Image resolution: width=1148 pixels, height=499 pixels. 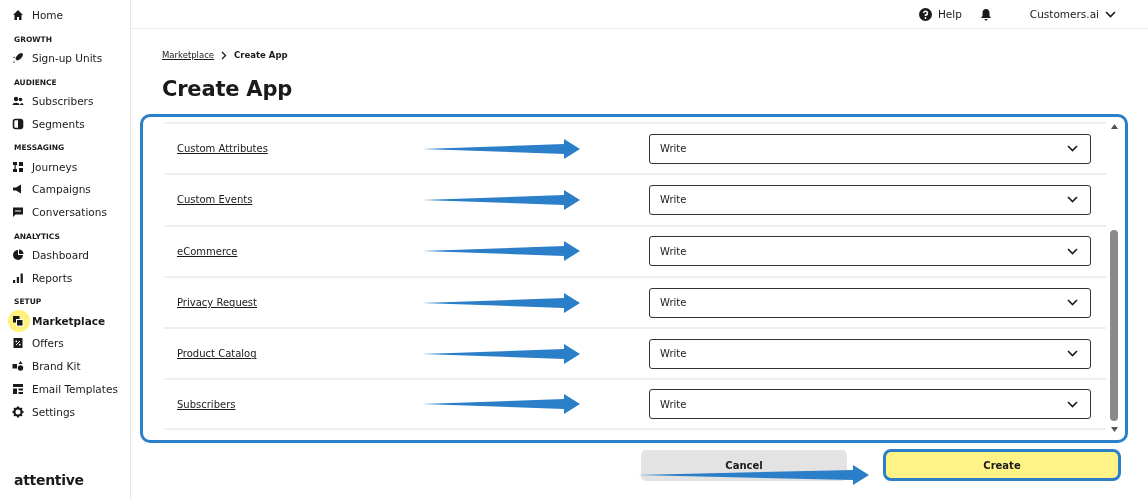 What do you see at coordinates (18, 189) in the screenshot?
I see `megaphone-icon` at bounding box center [18, 189].